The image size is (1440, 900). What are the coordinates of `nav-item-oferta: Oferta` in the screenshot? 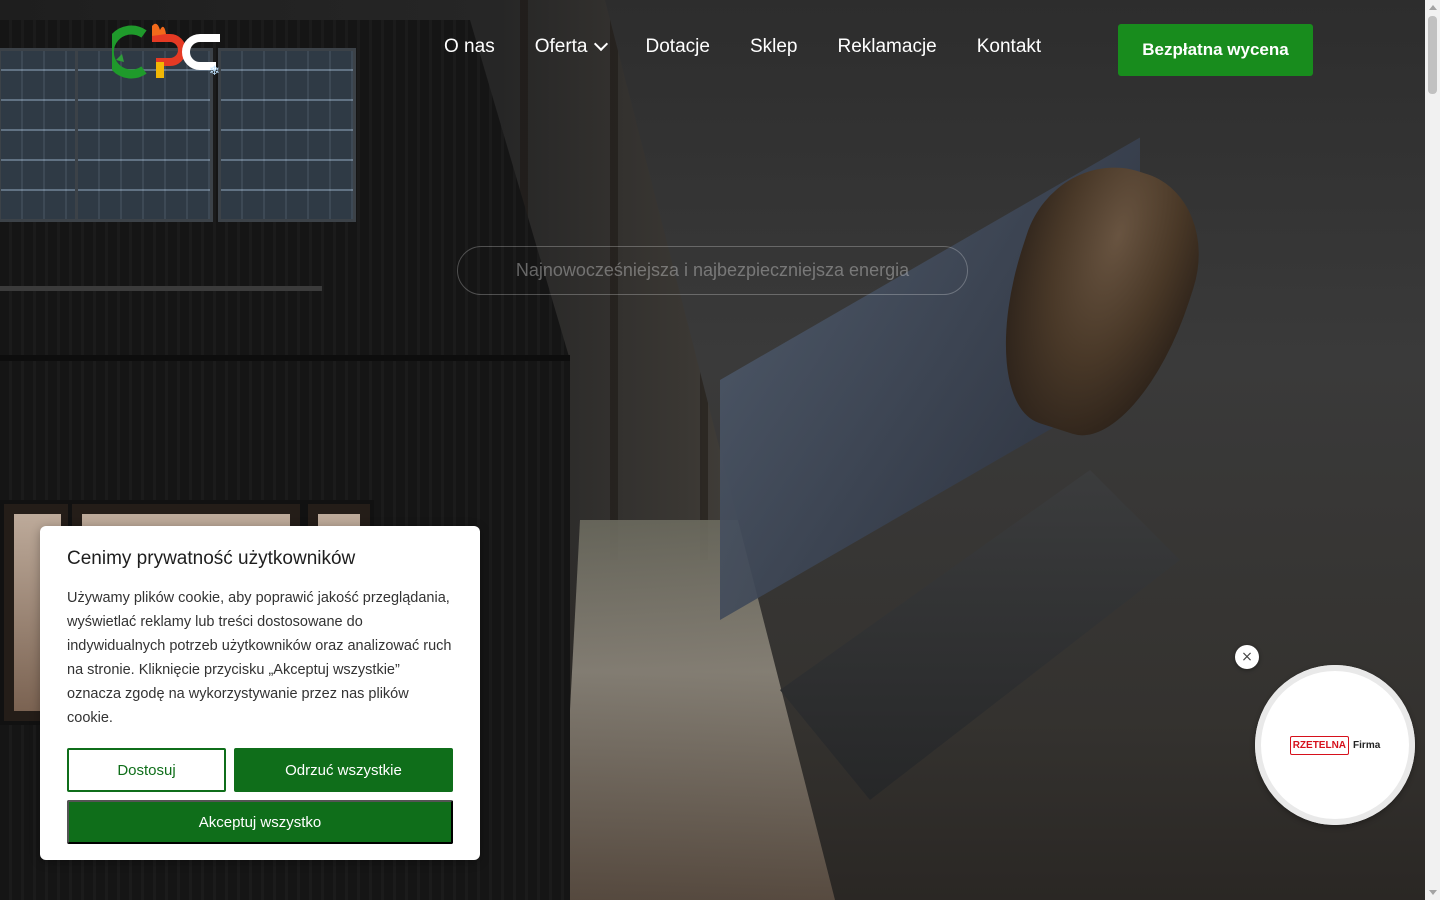 It's located at (571, 47).